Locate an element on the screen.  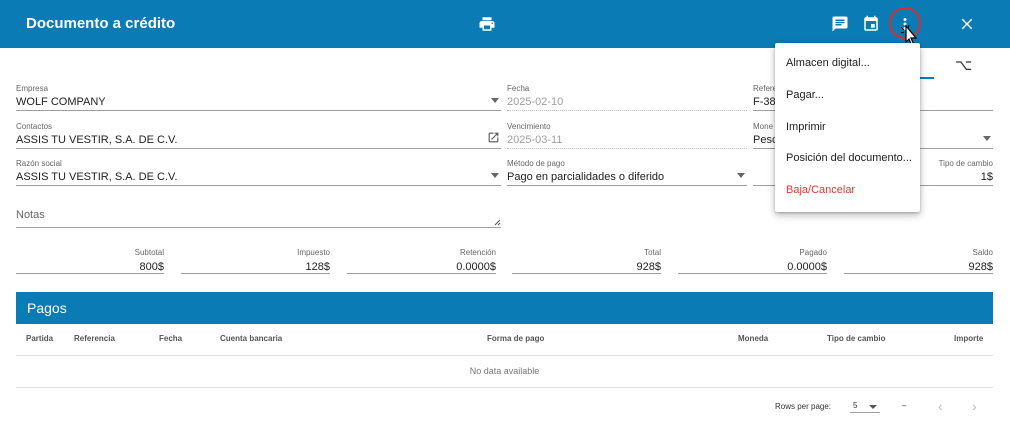
pagado-value: 0.0000$ is located at coordinates (807, 267).